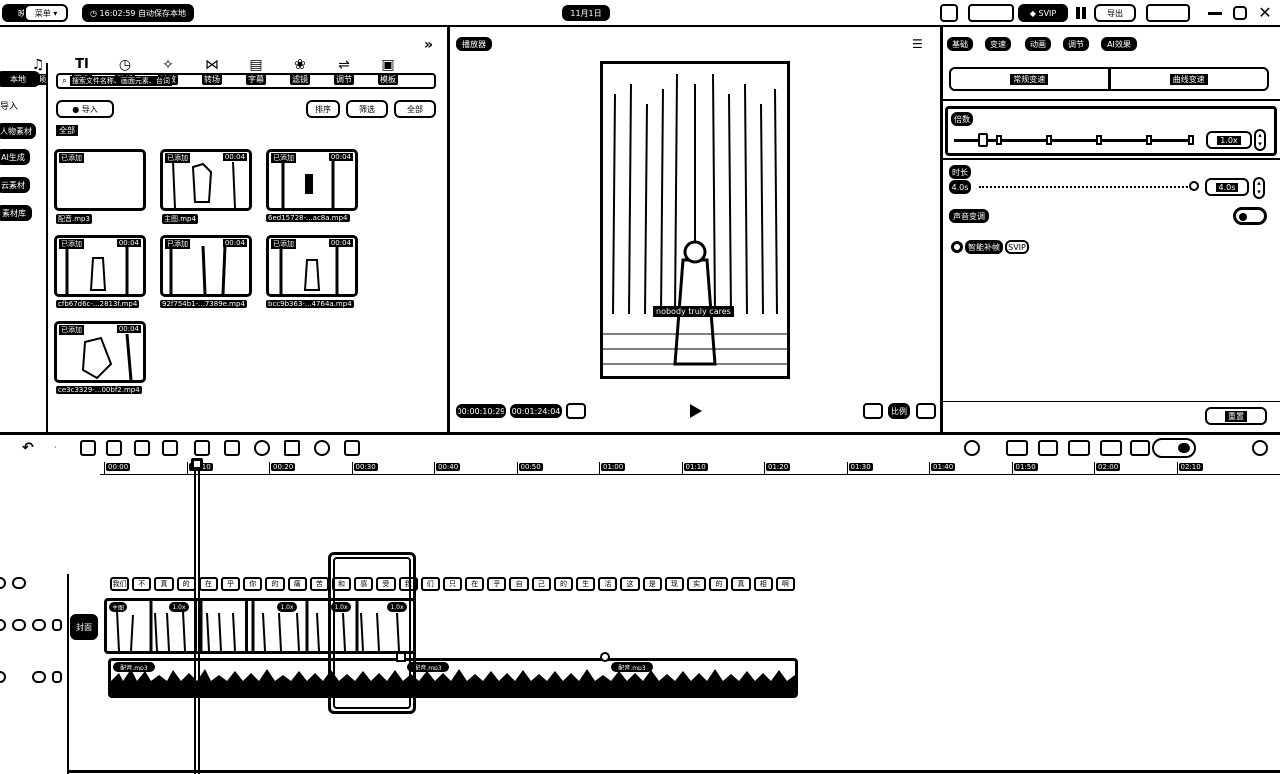 The width and height of the screenshot is (1280, 774). I want to click on subtitle-clip: 自, so click(519, 584).